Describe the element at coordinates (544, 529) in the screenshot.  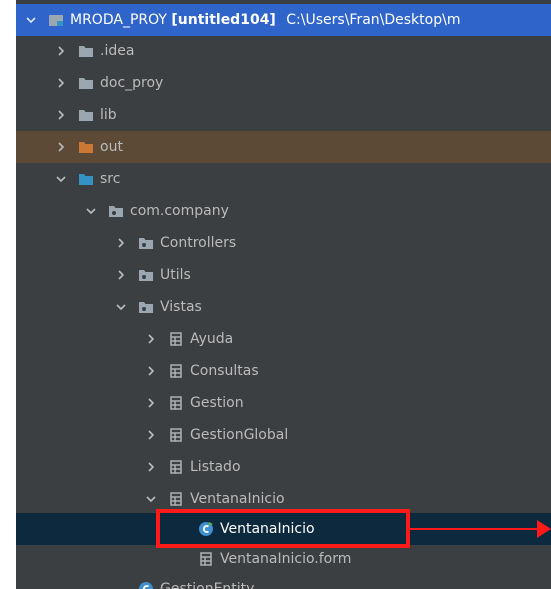
I see `annotation-arrow-head-icon` at that location.